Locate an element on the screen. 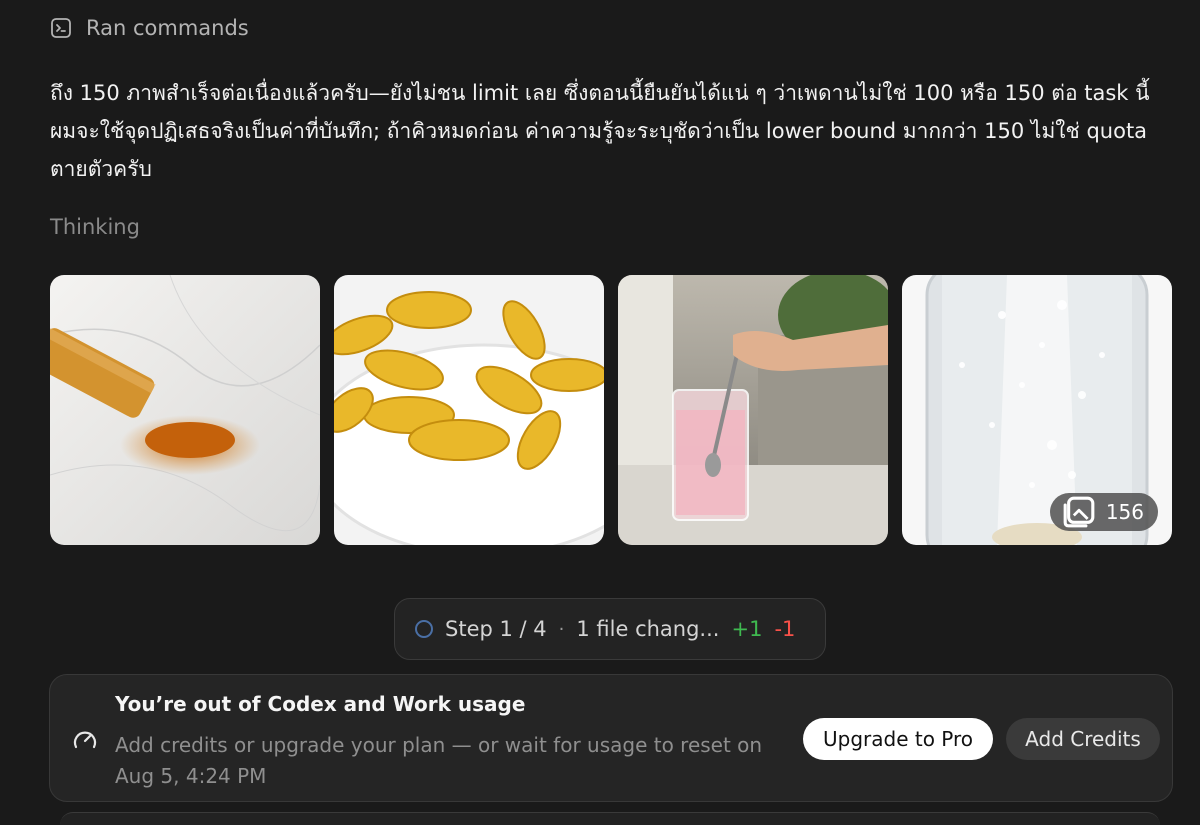  additions-count: +1 is located at coordinates (747, 629).